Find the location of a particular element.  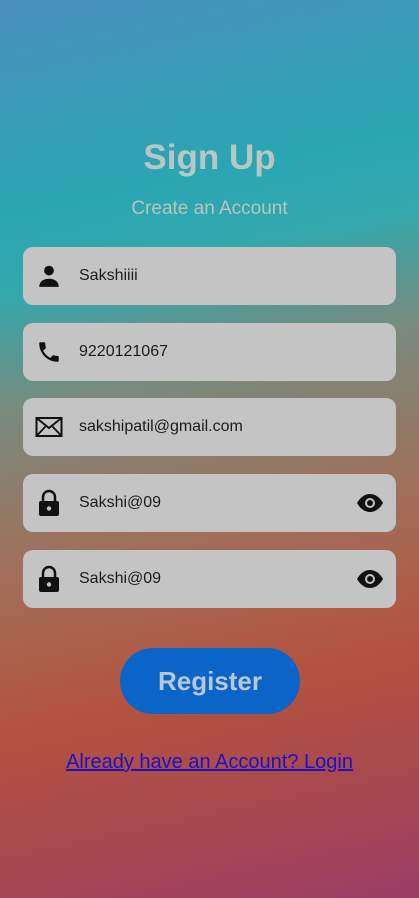

register-button: Register is located at coordinates (210, 681).